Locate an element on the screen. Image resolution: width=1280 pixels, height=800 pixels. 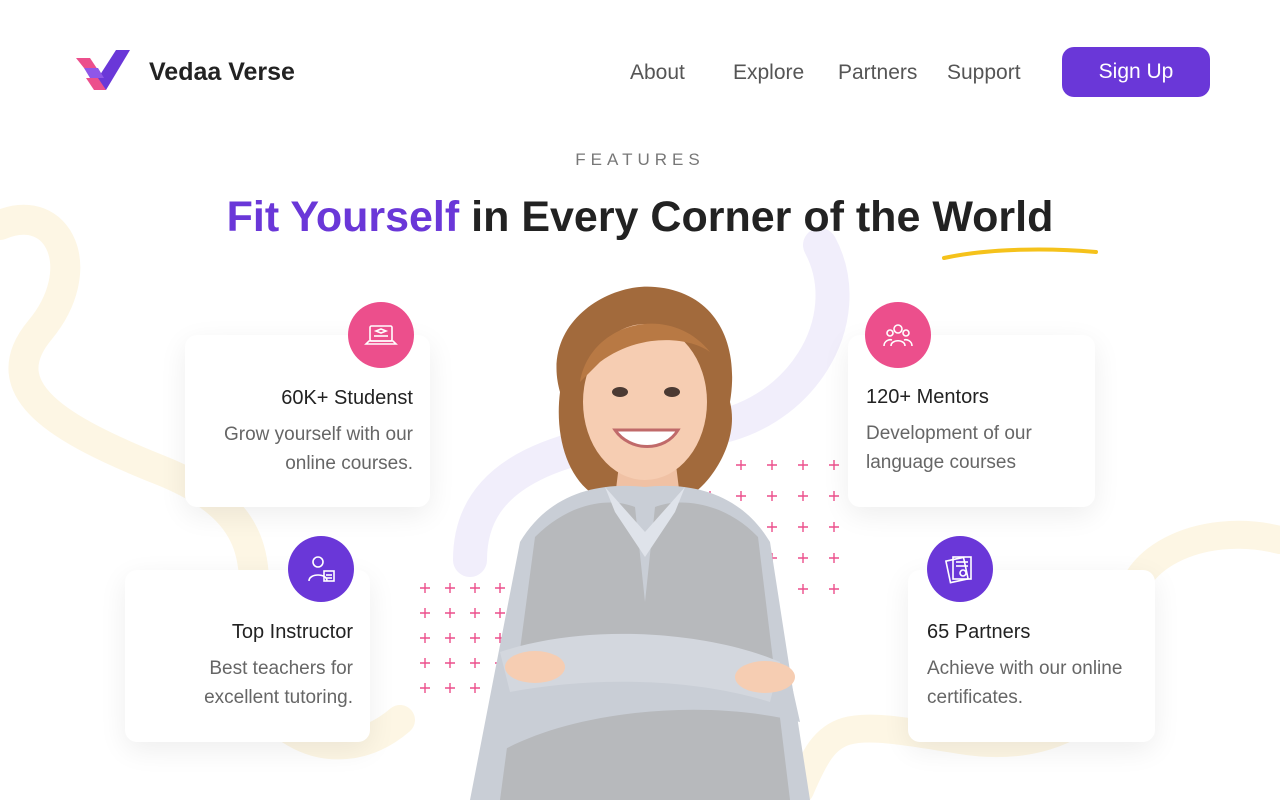
laptop-course-icon is located at coordinates (381, 335).